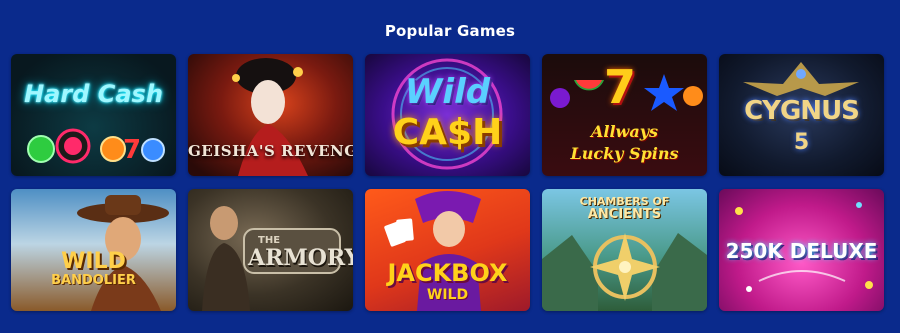  I want to click on game-title-allways-lucky-spins-line2: Lucky Spins, so click(624, 153).